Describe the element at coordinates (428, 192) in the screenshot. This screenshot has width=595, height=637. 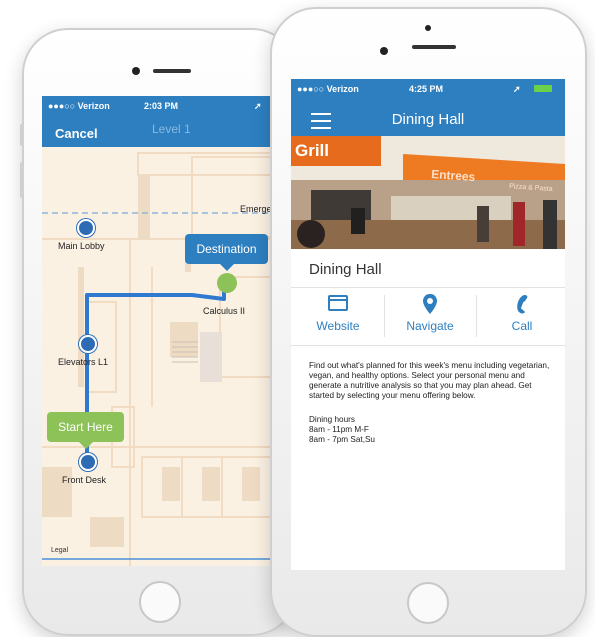
I see `dining-hall-photo: Grill Entrees Pizza & Pasta` at that location.